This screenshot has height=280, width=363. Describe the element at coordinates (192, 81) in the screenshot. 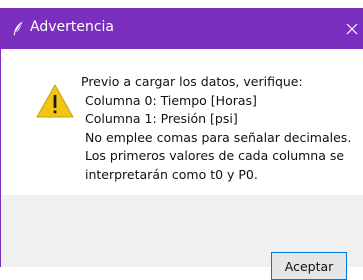

I see `message-line: Previo a cargar los datos, verifique:` at that location.